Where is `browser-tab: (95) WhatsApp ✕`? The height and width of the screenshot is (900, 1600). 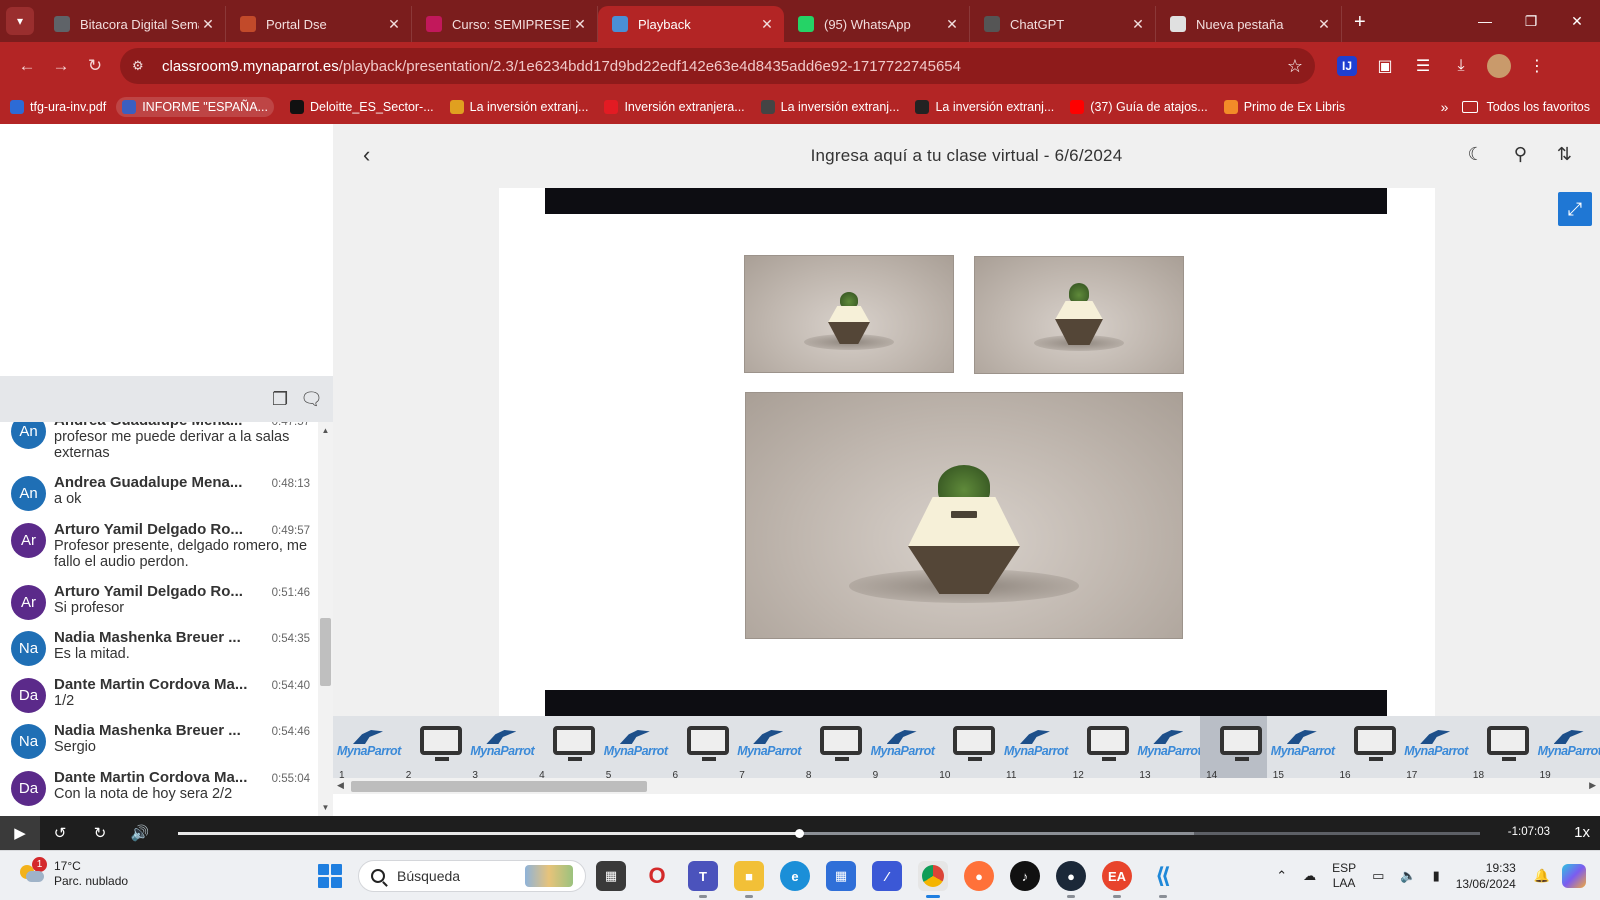
browser-tab: (95) WhatsApp ✕ is located at coordinates (877, 24).